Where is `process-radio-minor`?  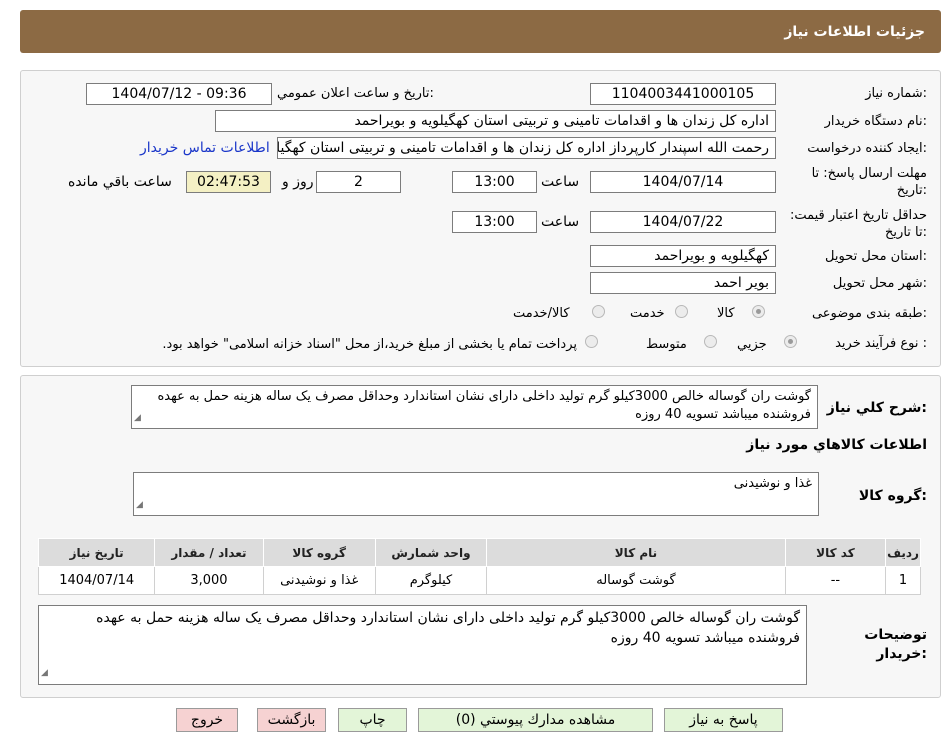
process-radio-minor is located at coordinates (790, 341).